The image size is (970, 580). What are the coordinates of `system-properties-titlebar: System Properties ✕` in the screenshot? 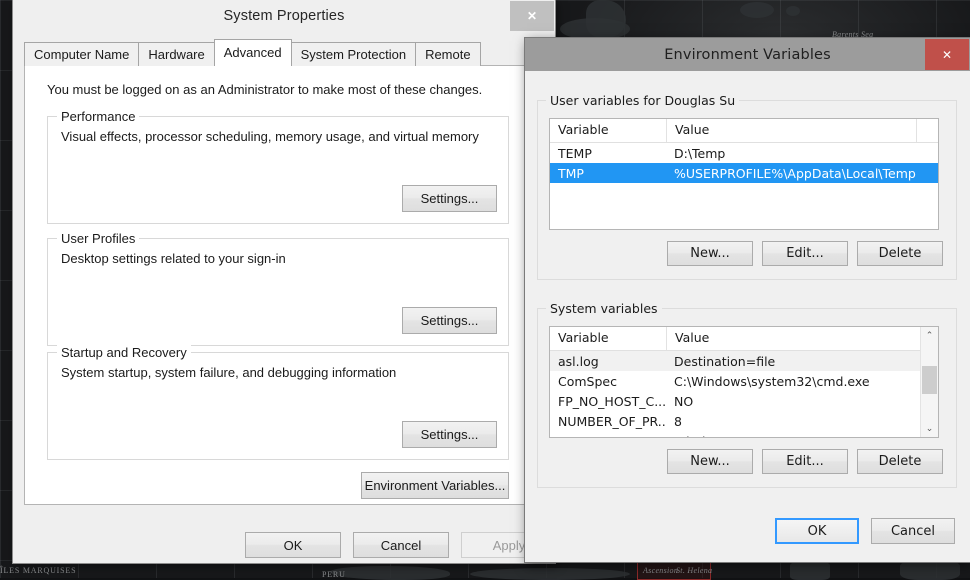 It's located at (284, 16).